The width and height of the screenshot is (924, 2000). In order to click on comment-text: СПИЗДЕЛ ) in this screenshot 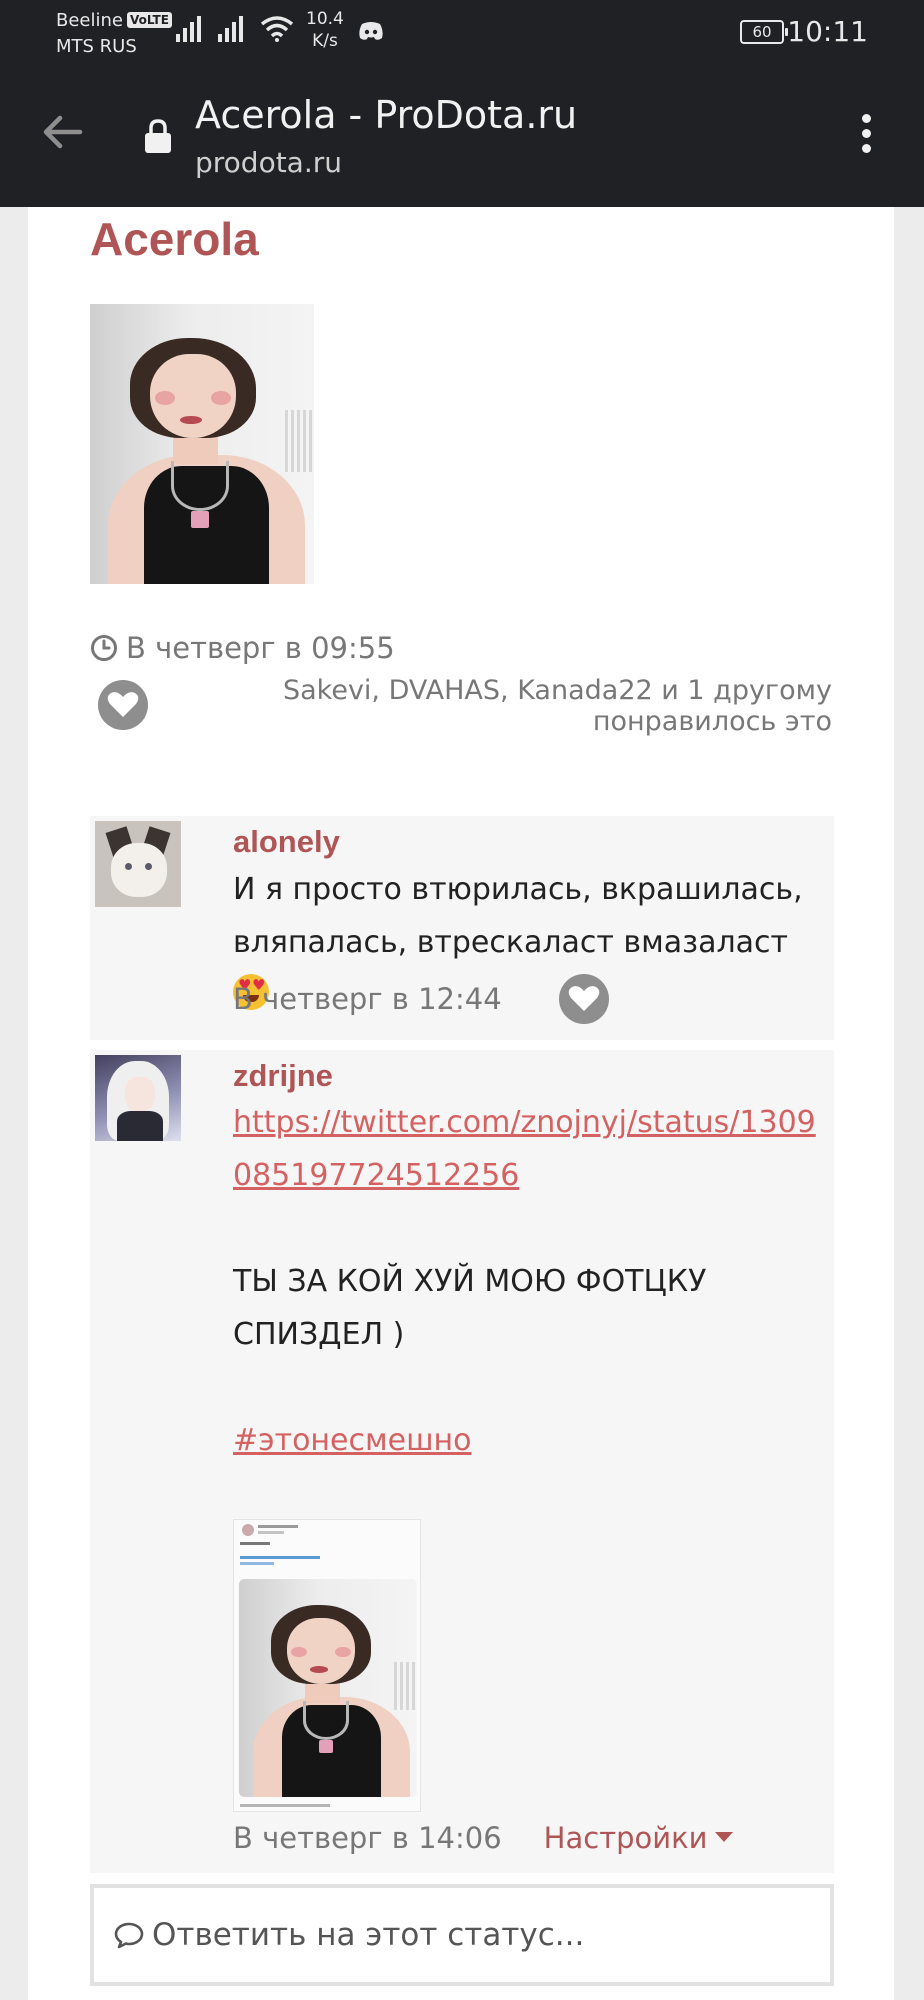, I will do `click(319, 1334)`.